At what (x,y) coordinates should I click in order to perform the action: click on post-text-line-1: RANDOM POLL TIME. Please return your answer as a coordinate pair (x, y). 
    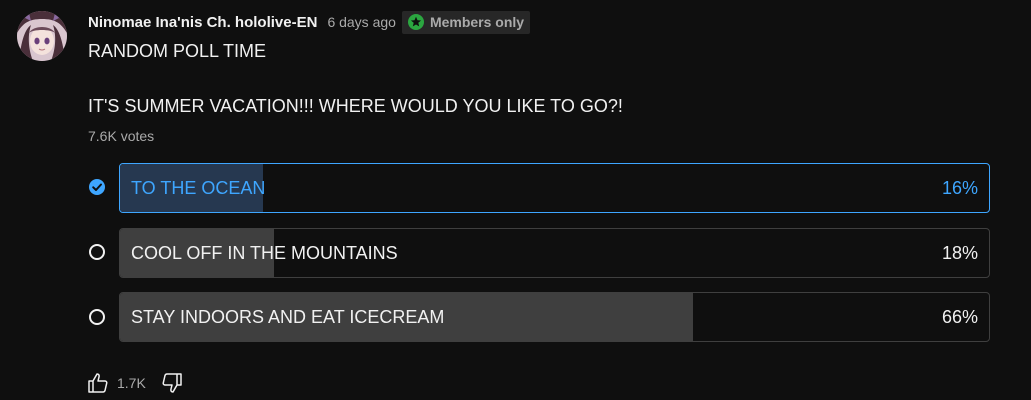
    Looking at the image, I should click on (177, 51).